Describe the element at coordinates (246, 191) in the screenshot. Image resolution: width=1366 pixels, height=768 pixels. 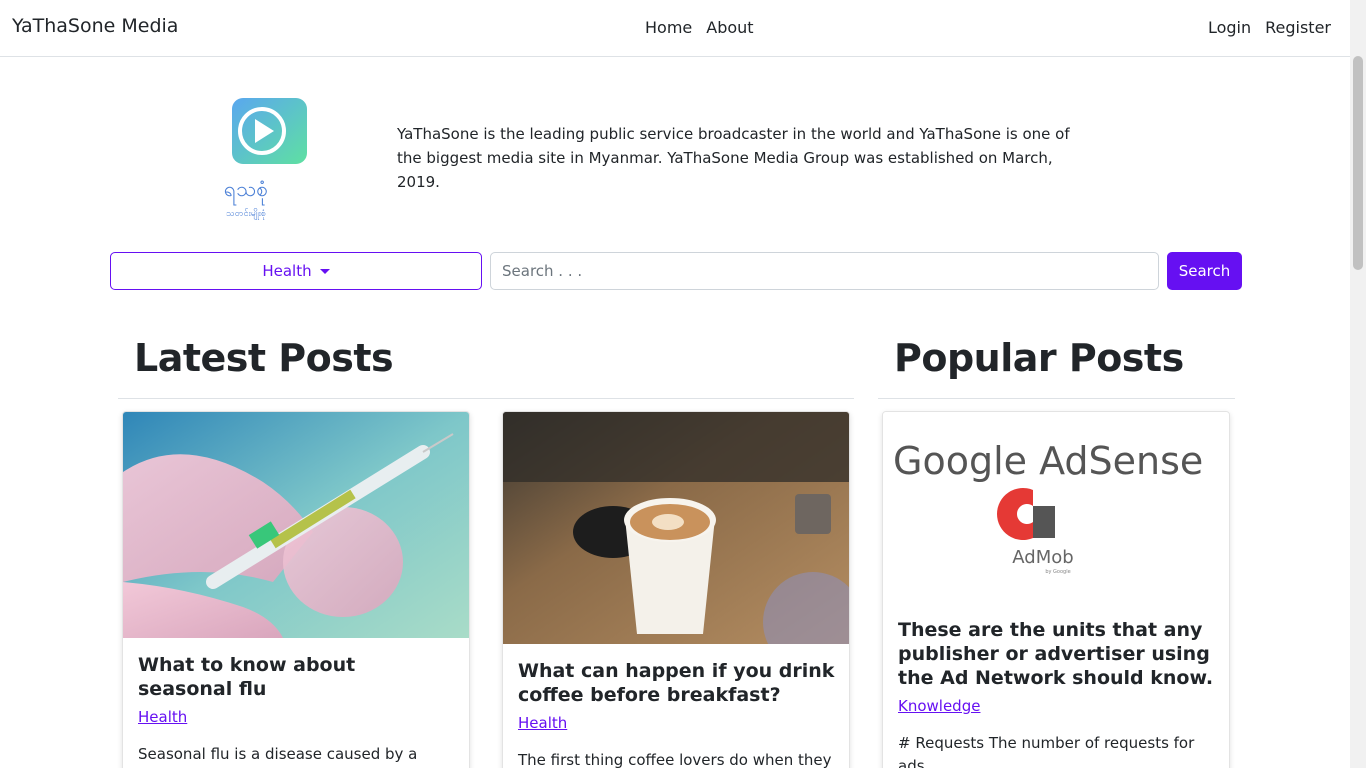
I see `logo-wordmark: ရသစုံ` at that location.